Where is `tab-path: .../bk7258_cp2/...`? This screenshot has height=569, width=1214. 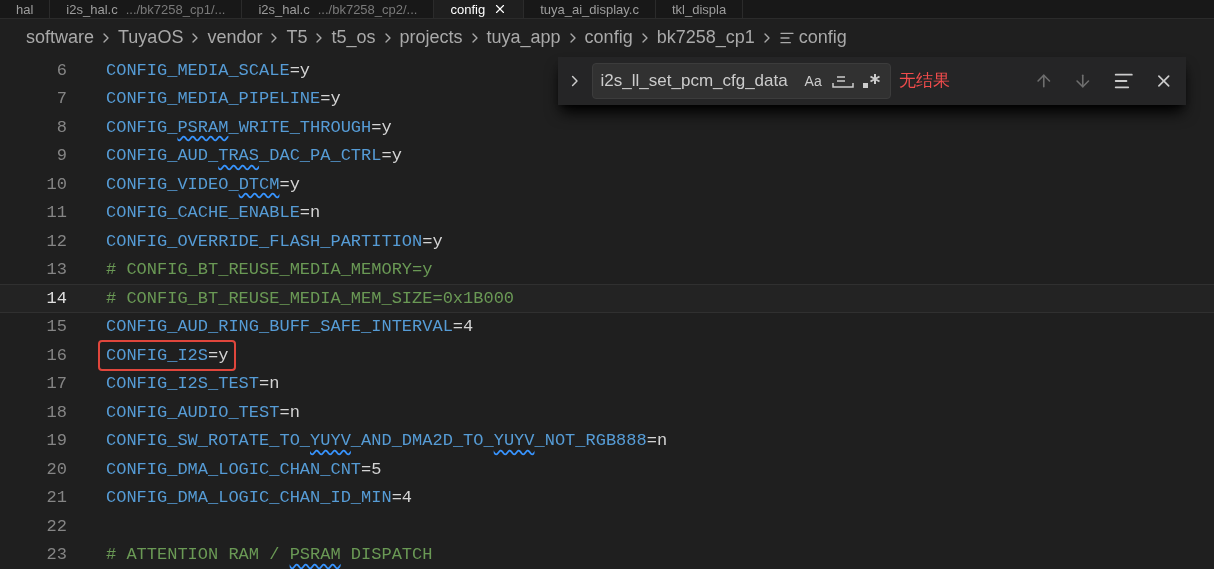
tab-path: .../bk7258_cp2/... is located at coordinates (367, 9).